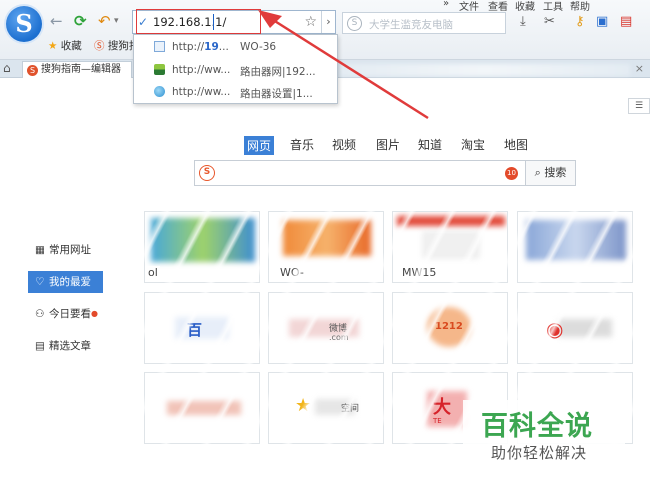  What do you see at coordinates (40, 282) in the screenshot?
I see `heart-icon: ♡` at bounding box center [40, 282].